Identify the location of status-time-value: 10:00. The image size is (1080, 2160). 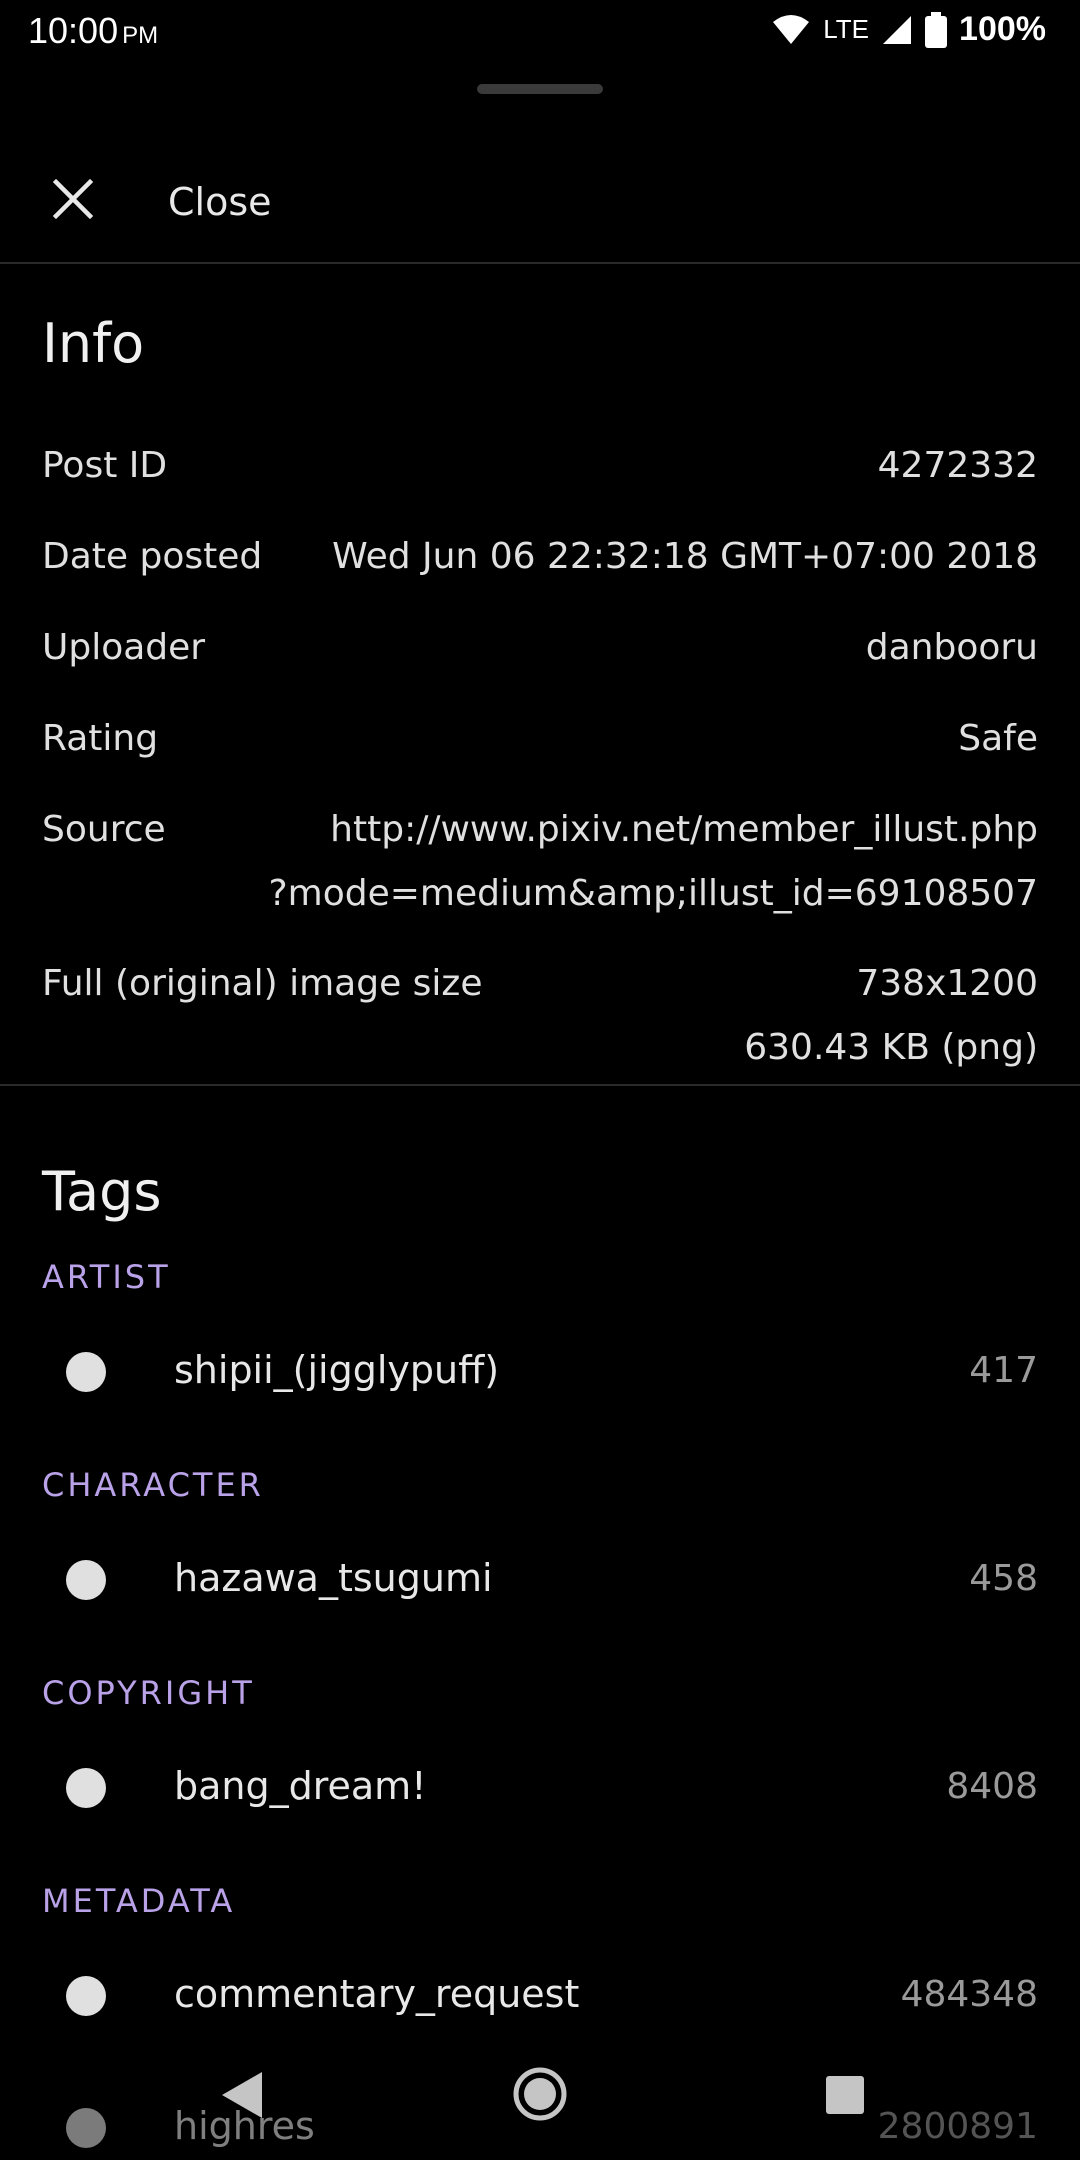
(73, 30).